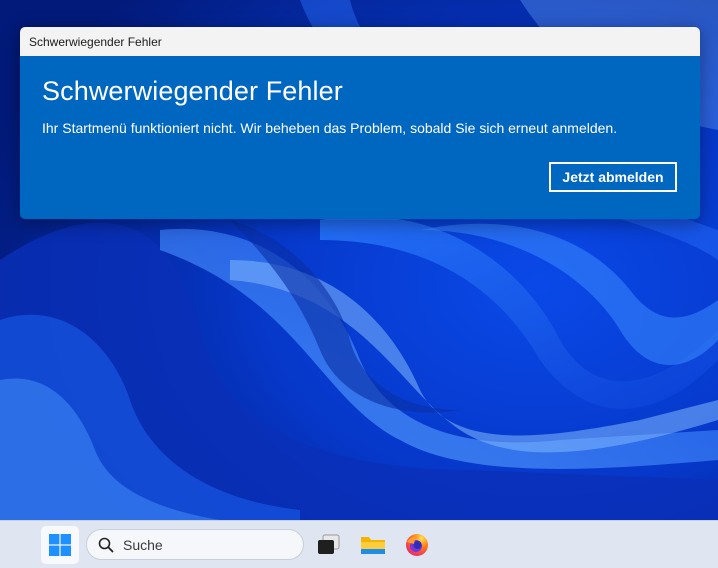  What do you see at coordinates (143, 544) in the screenshot?
I see `search-placeholder: Suche` at bounding box center [143, 544].